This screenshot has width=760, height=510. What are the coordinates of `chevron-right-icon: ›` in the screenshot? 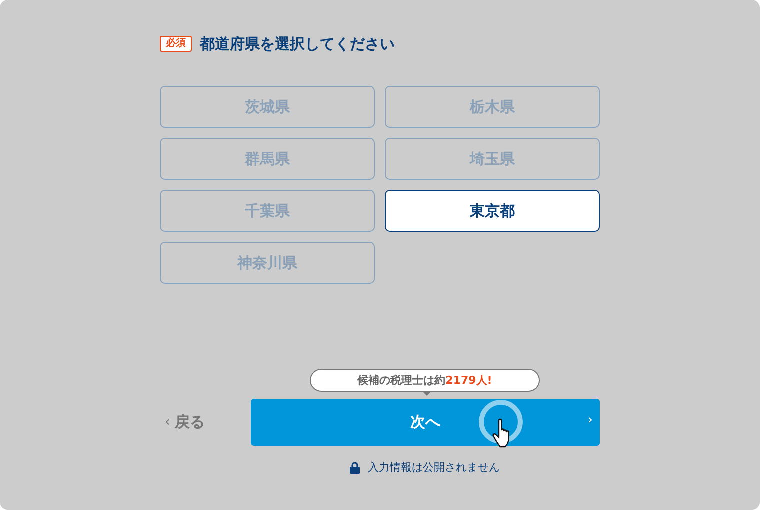 It's located at (590, 420).